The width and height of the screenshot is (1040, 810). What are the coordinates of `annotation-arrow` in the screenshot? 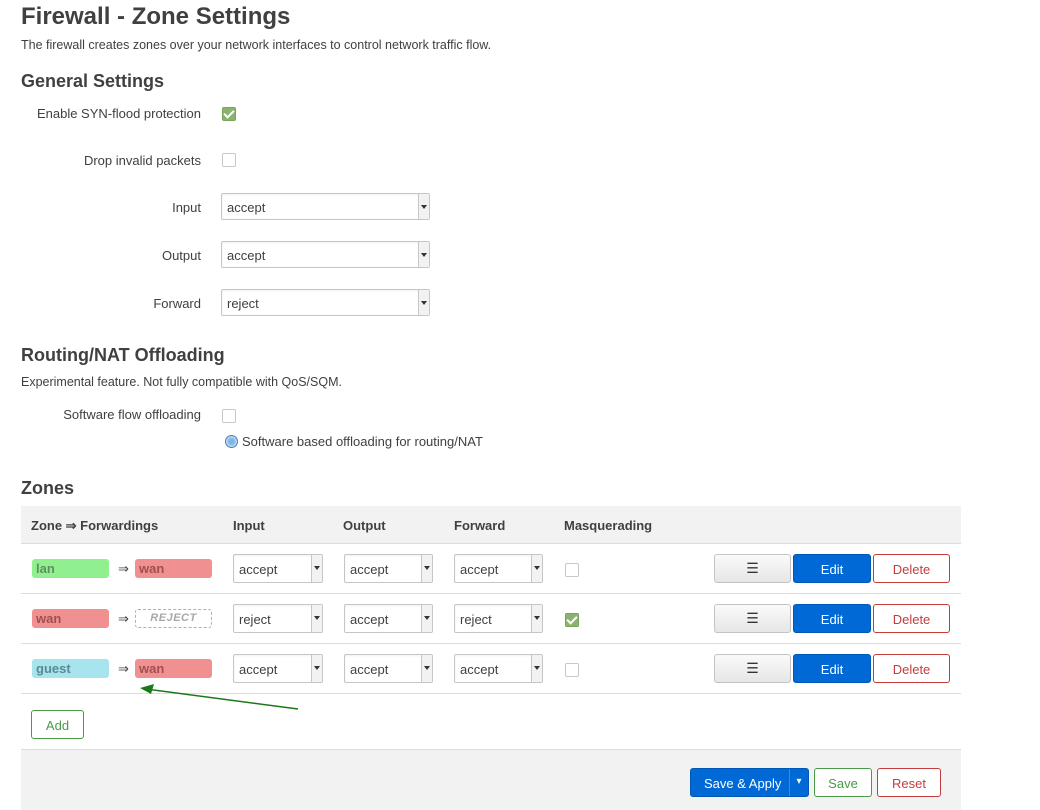 It's located at (219, 697).